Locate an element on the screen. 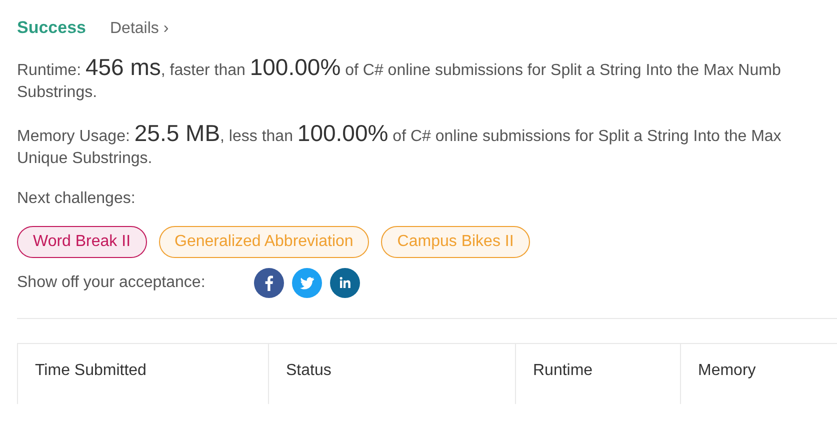 The height and width of the screenshot is (440, 837). stat-text: Substrings. is located at coordinates (57, 93).